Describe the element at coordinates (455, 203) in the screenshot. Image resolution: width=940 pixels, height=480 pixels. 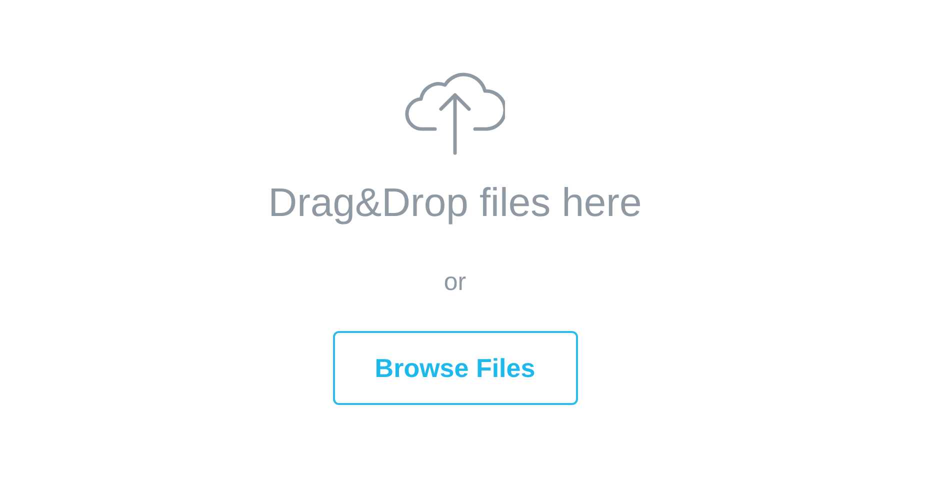
I see `dropzone-title: Drag&Drop files here` at that location.